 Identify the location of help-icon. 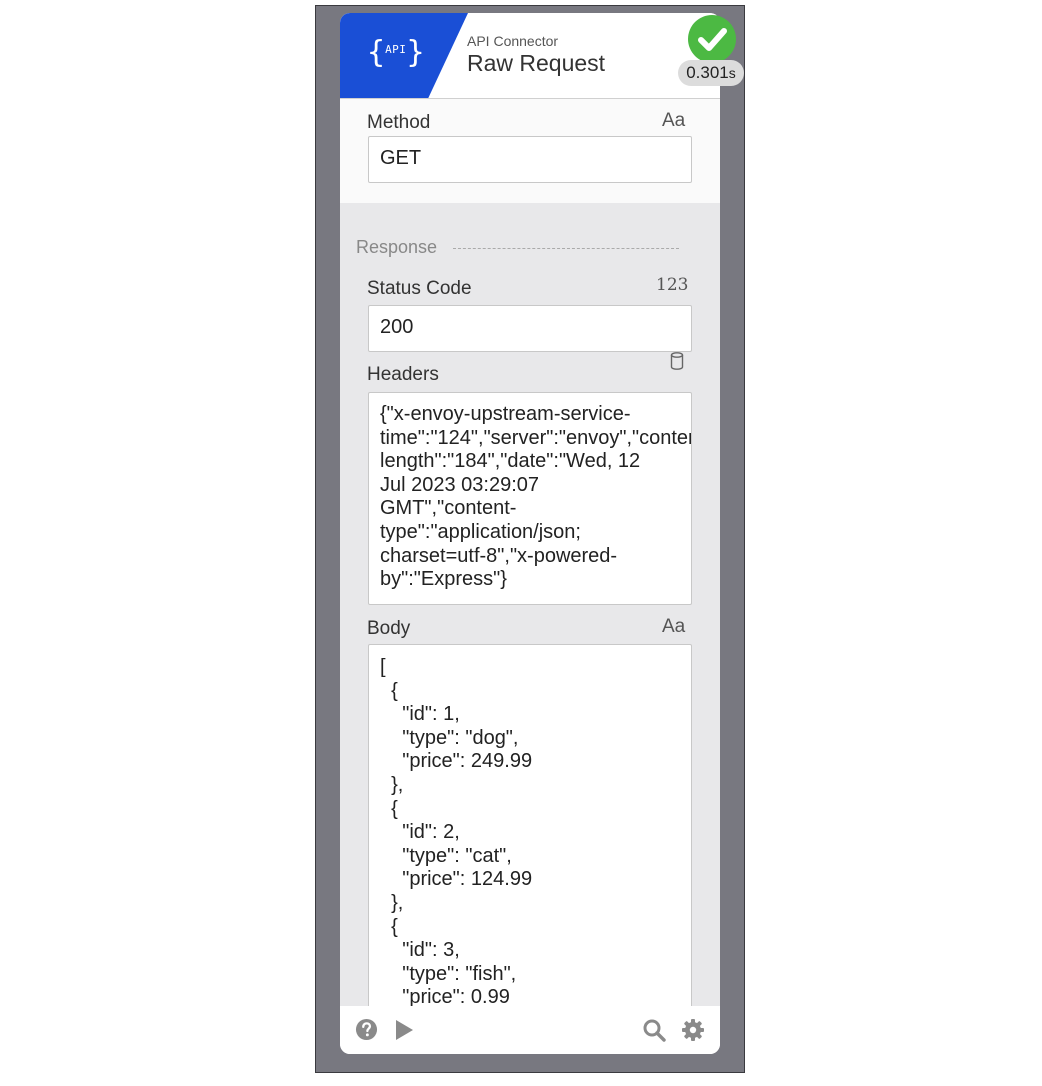
(366, 1029).